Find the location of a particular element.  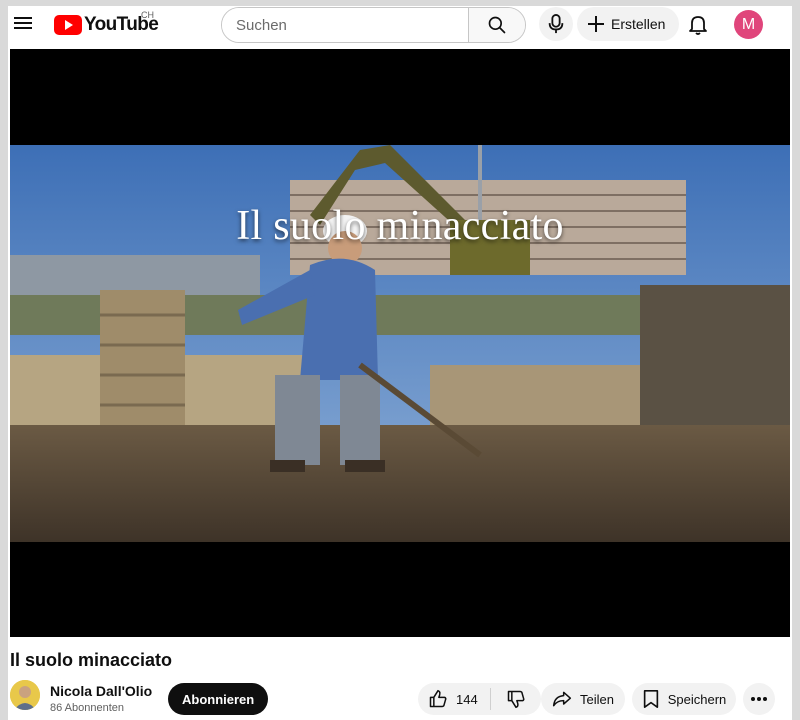

channel-avatar is located at coordinates (25, 695).